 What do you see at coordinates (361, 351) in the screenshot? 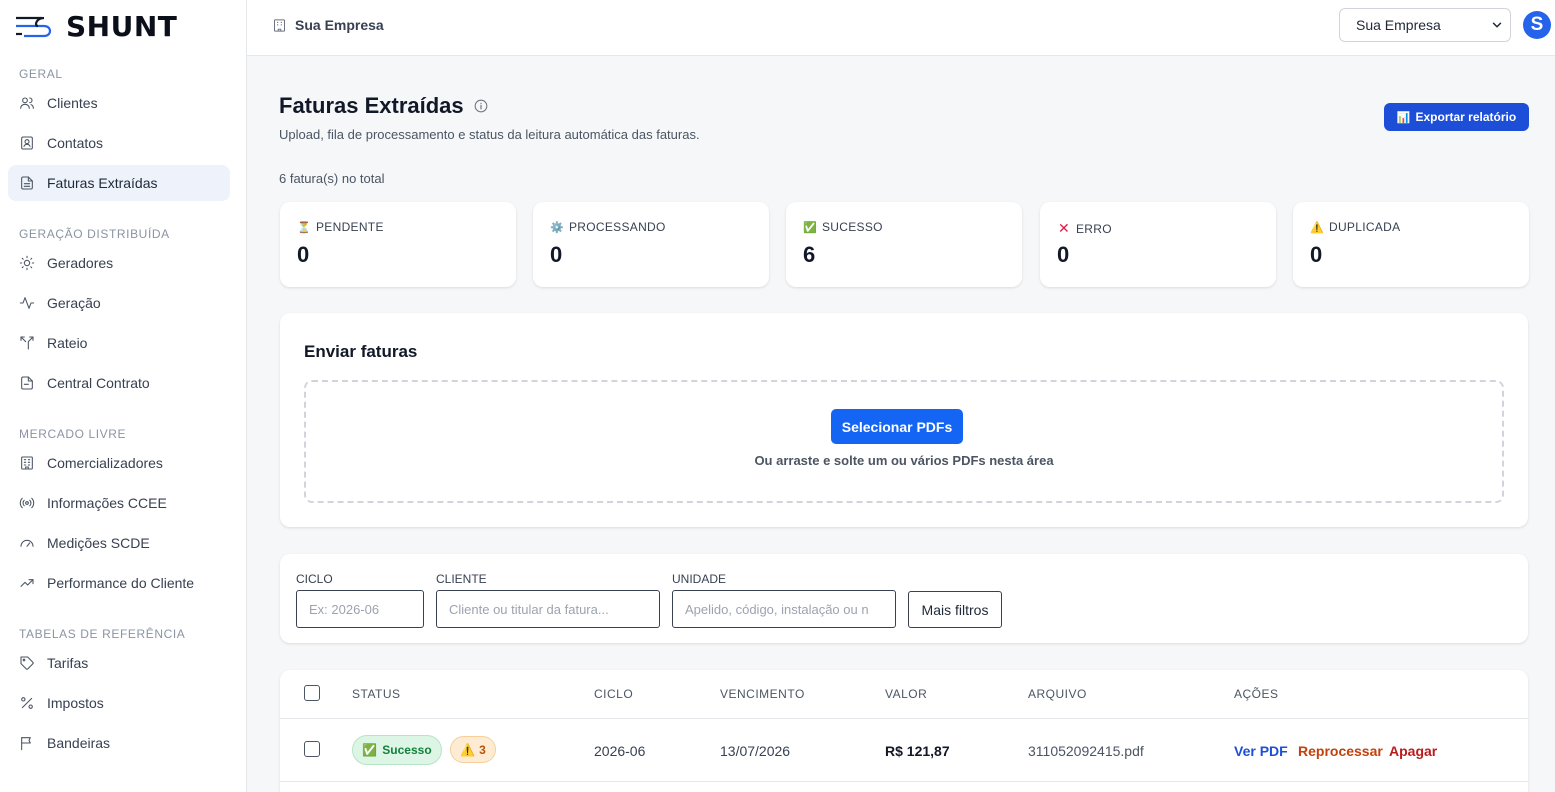
I see `upload-title: Enviar faturas` at bounding box center [361, 351].